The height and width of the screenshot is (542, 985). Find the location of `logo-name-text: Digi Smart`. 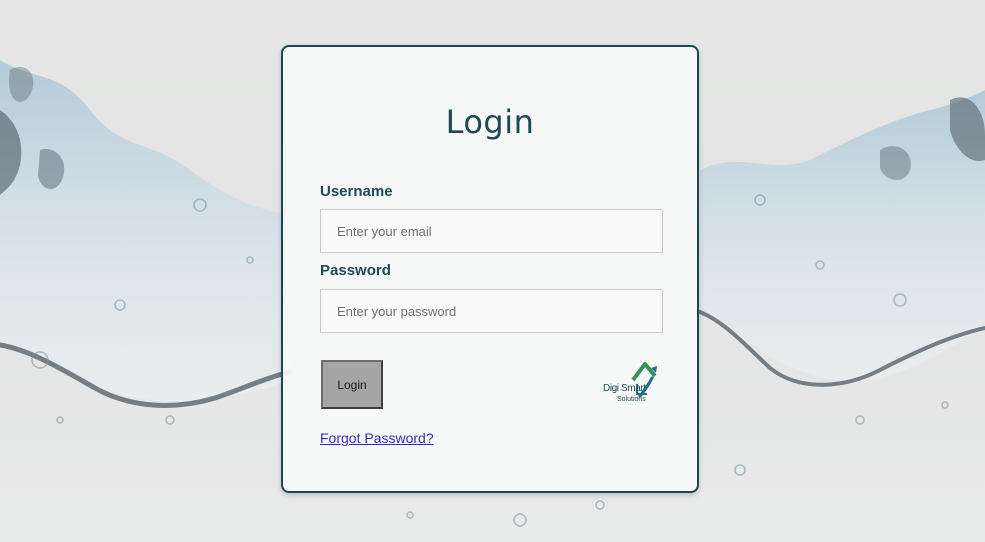

logo-name-text: Digi Smart is located at coordinates (624, 388).